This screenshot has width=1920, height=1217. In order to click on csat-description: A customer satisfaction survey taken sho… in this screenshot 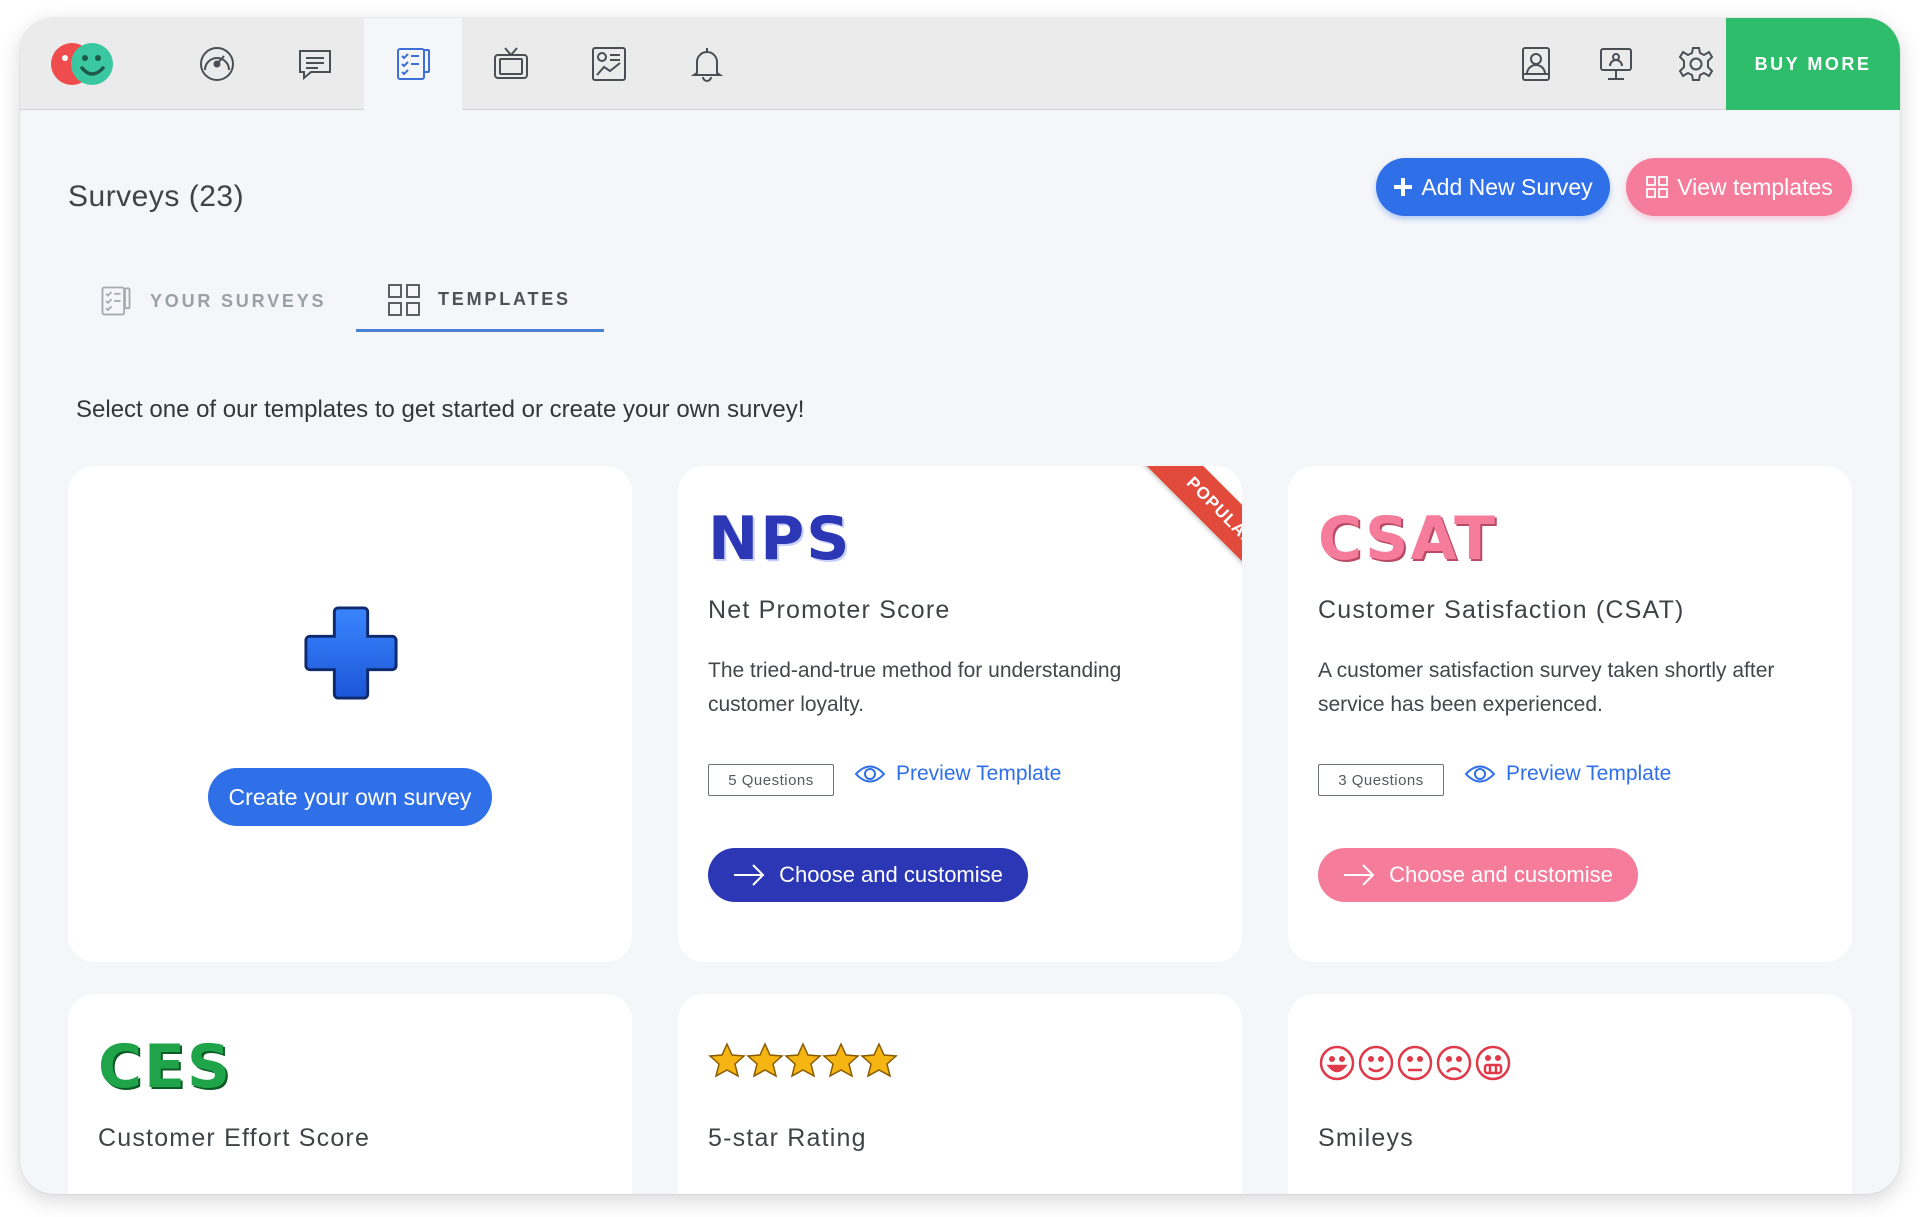, I will do `click(1546, 687)`.